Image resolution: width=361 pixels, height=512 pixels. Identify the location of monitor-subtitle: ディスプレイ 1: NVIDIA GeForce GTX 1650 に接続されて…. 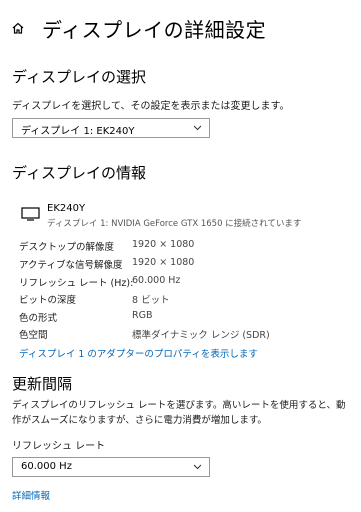
(174, 224).